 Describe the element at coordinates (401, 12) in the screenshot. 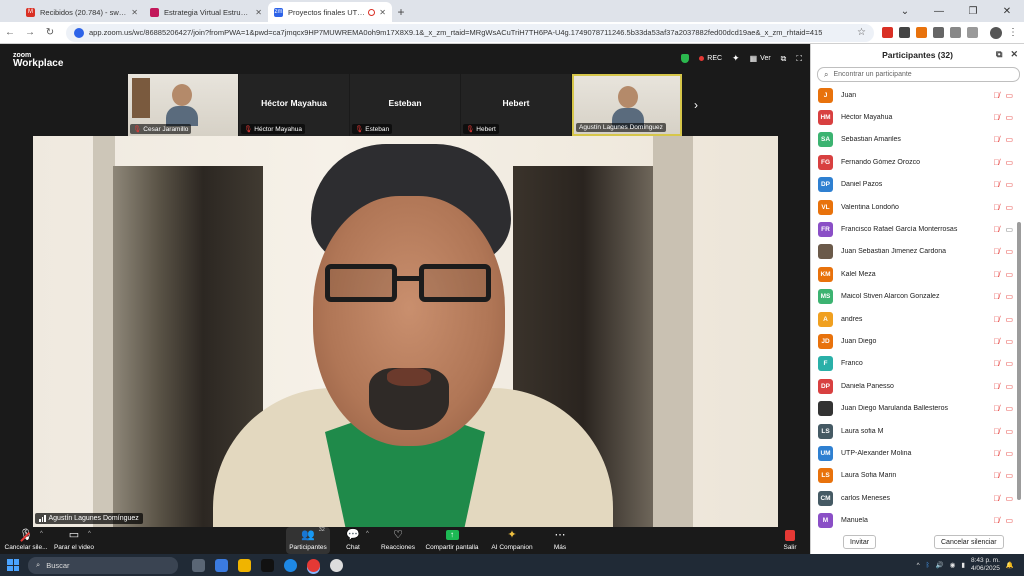

I see `new-tab-button: +` at that location.